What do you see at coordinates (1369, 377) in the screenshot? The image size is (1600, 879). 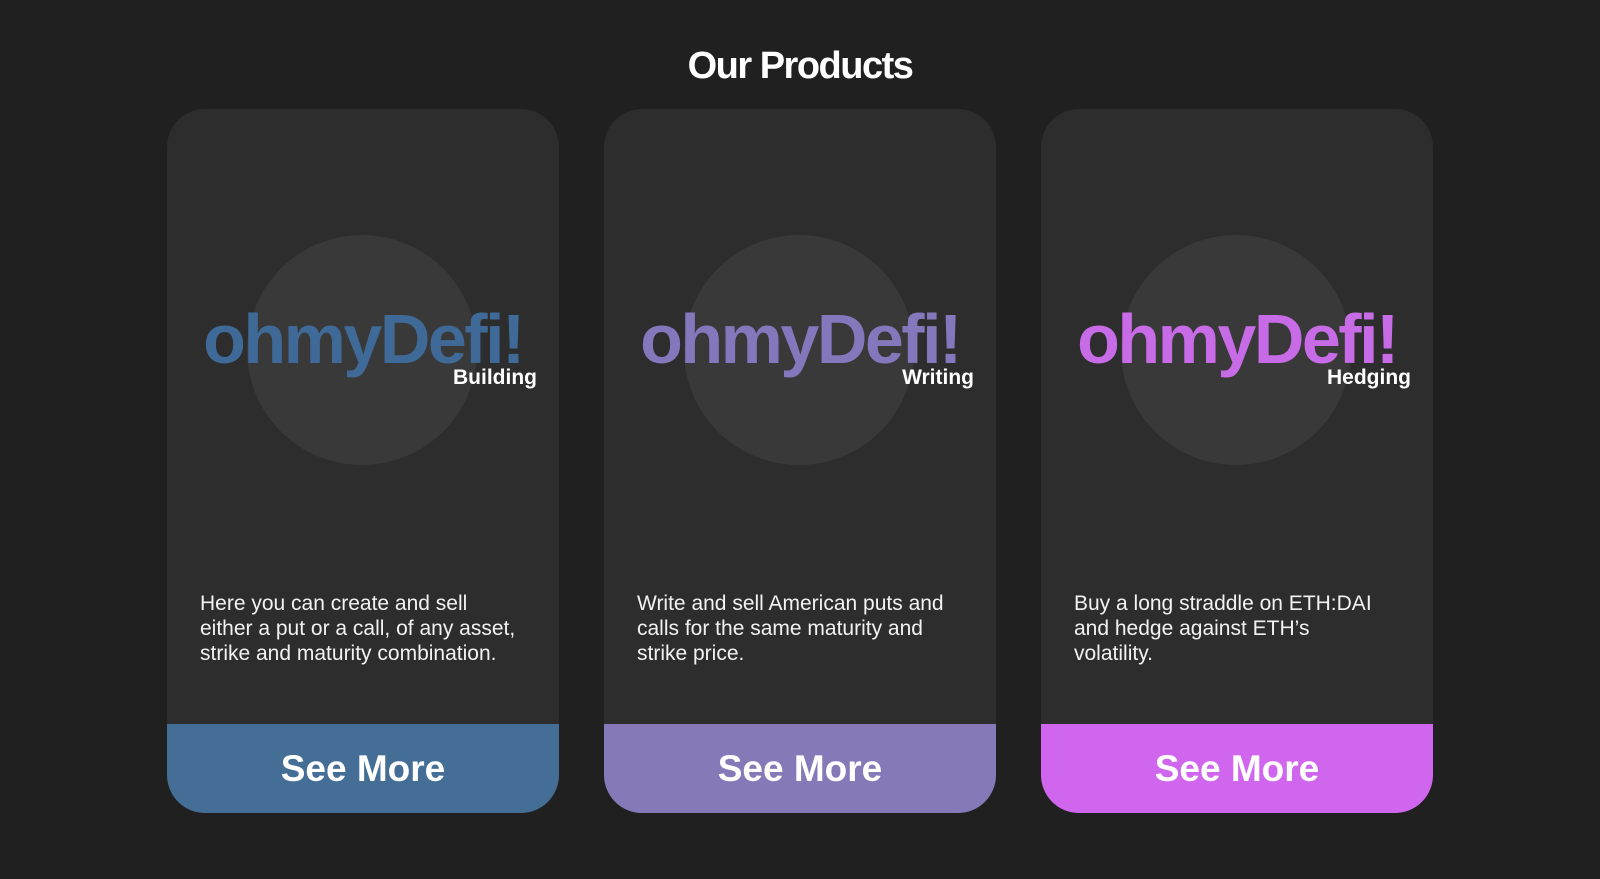 I see `logo-subtitle: Hedging` at bounding box center [1369, 377].